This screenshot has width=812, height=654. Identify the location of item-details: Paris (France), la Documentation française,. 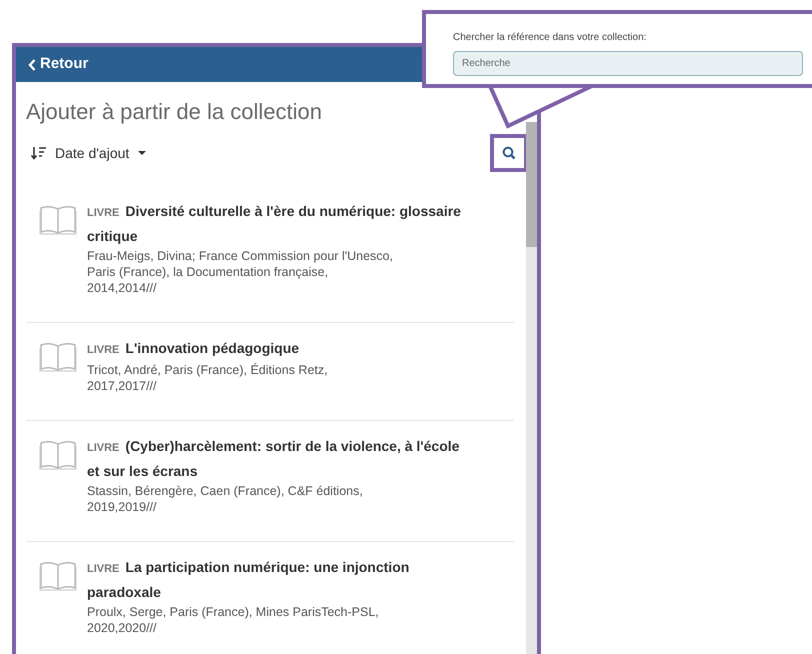
(208, 272).